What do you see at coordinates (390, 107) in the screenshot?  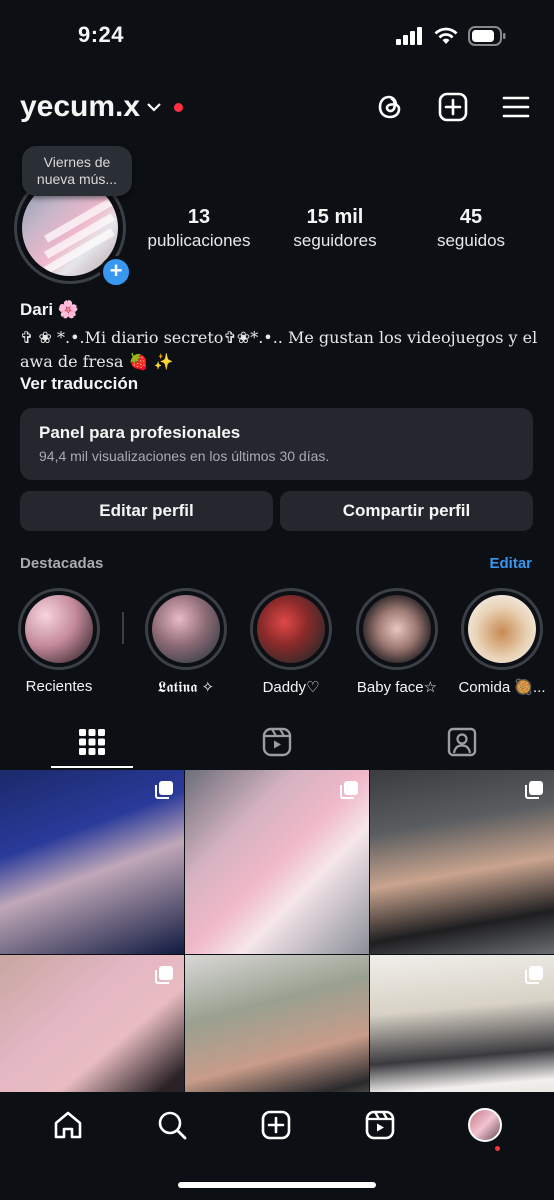 I see `threads-icon` at bounding box center [390, 107].